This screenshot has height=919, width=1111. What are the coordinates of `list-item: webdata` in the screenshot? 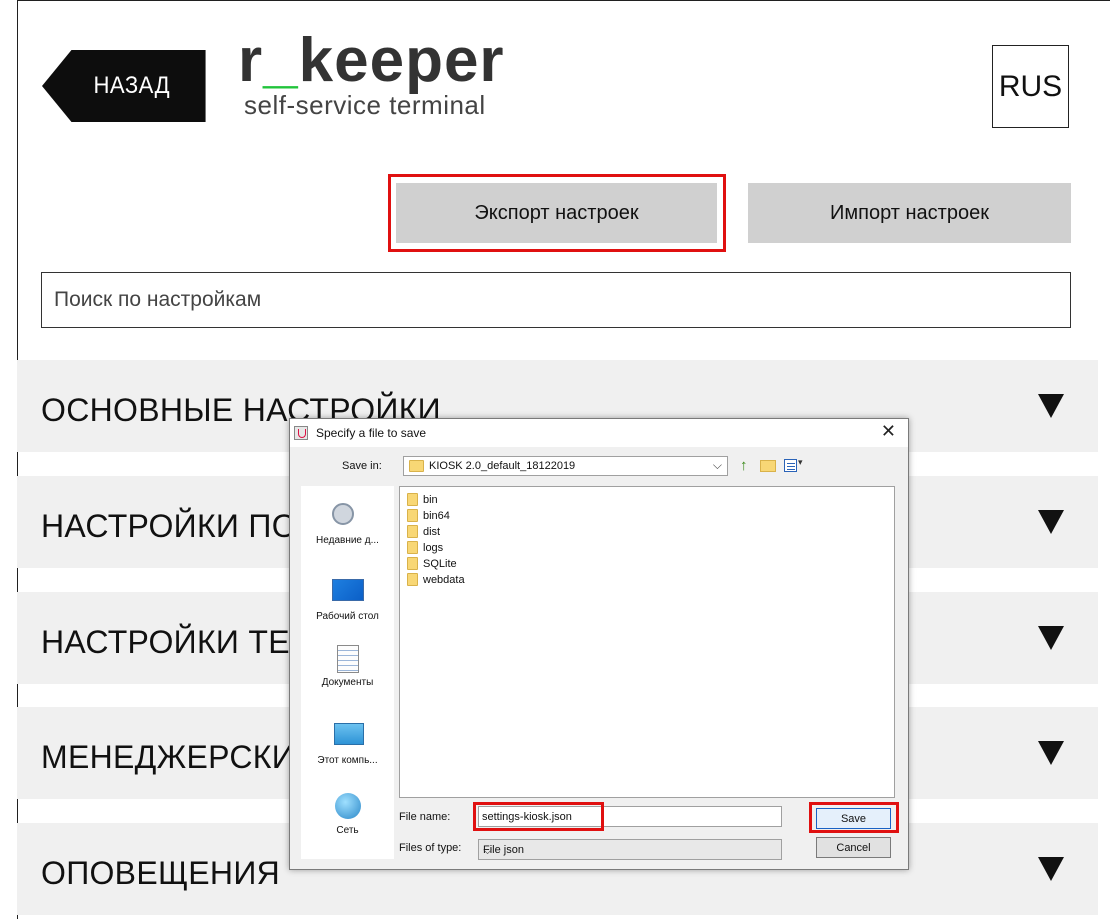 It's located at (436, 579).